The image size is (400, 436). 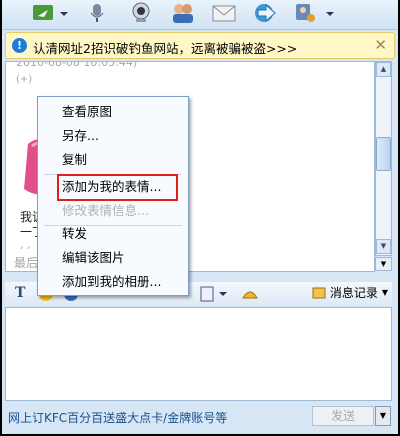 I want to click on ad-link: 网上订KFC百分百送盛大点卡/金牌账号等, so click(x=117, y=417).